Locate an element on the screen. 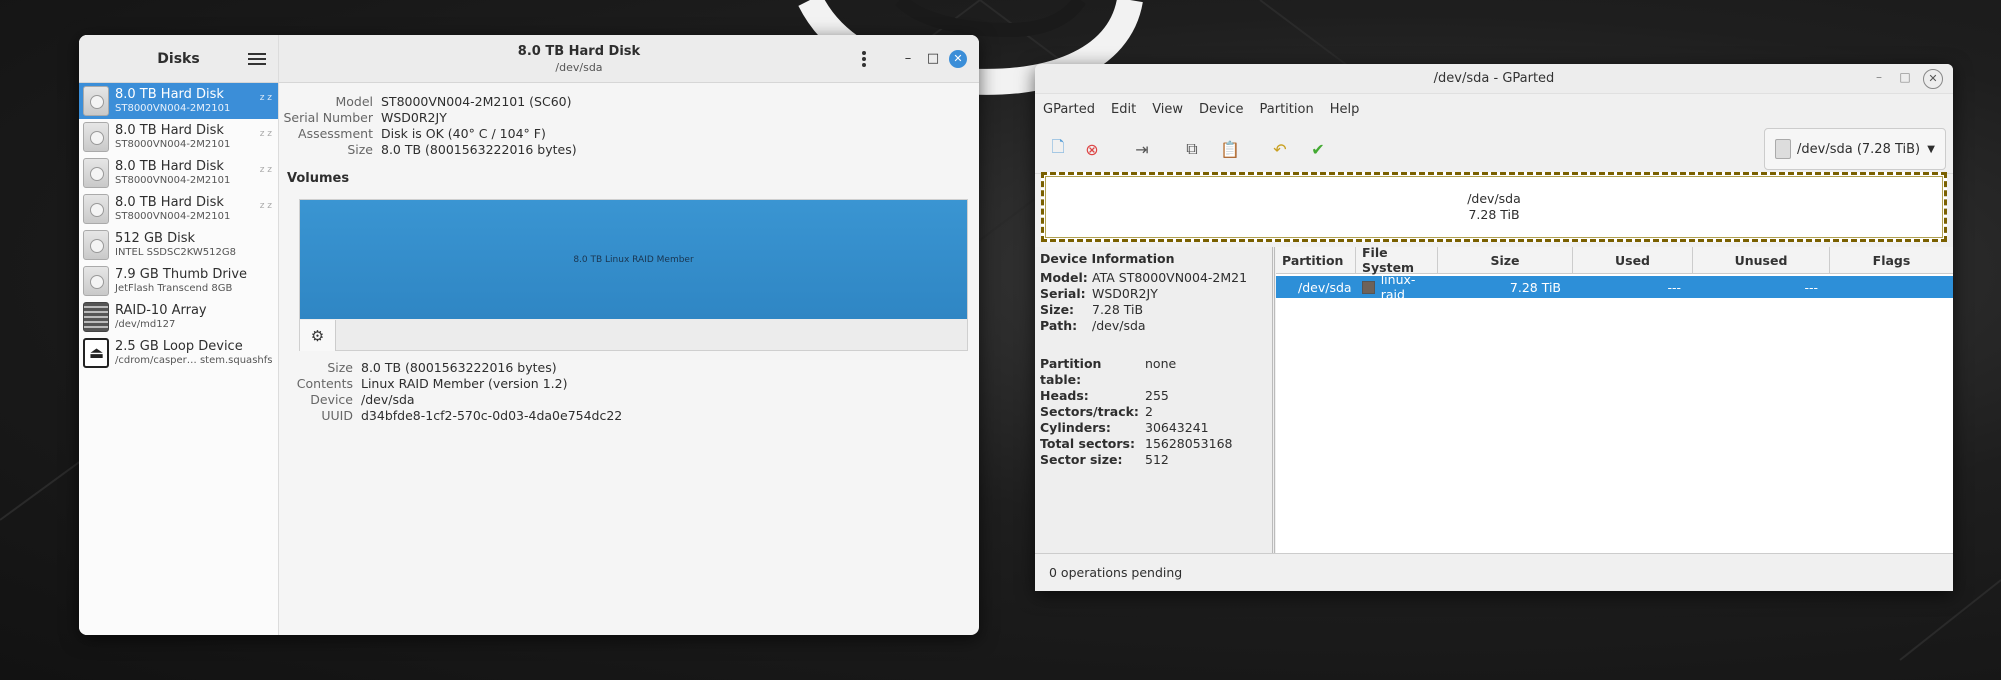 This screenshot has height=680, width=2001. drive-path: /dev/sda is located at coordinates (579, 67).